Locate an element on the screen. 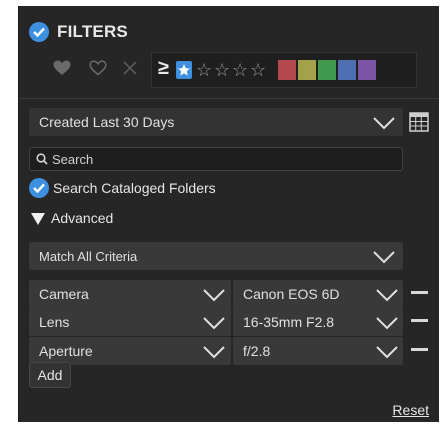 The height and width of the screenshot is (425, 442). reject-x-icon is located at coordinates (130, 70).